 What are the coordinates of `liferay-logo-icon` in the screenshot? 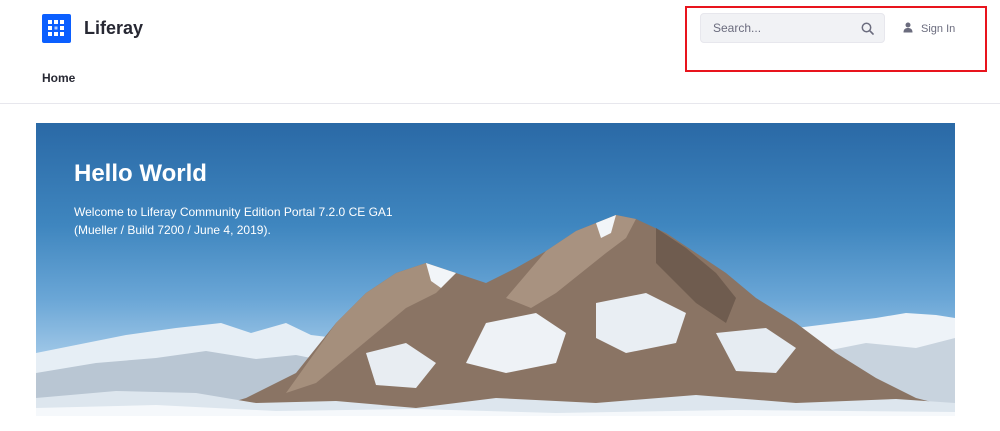 It's located at (56, 28).